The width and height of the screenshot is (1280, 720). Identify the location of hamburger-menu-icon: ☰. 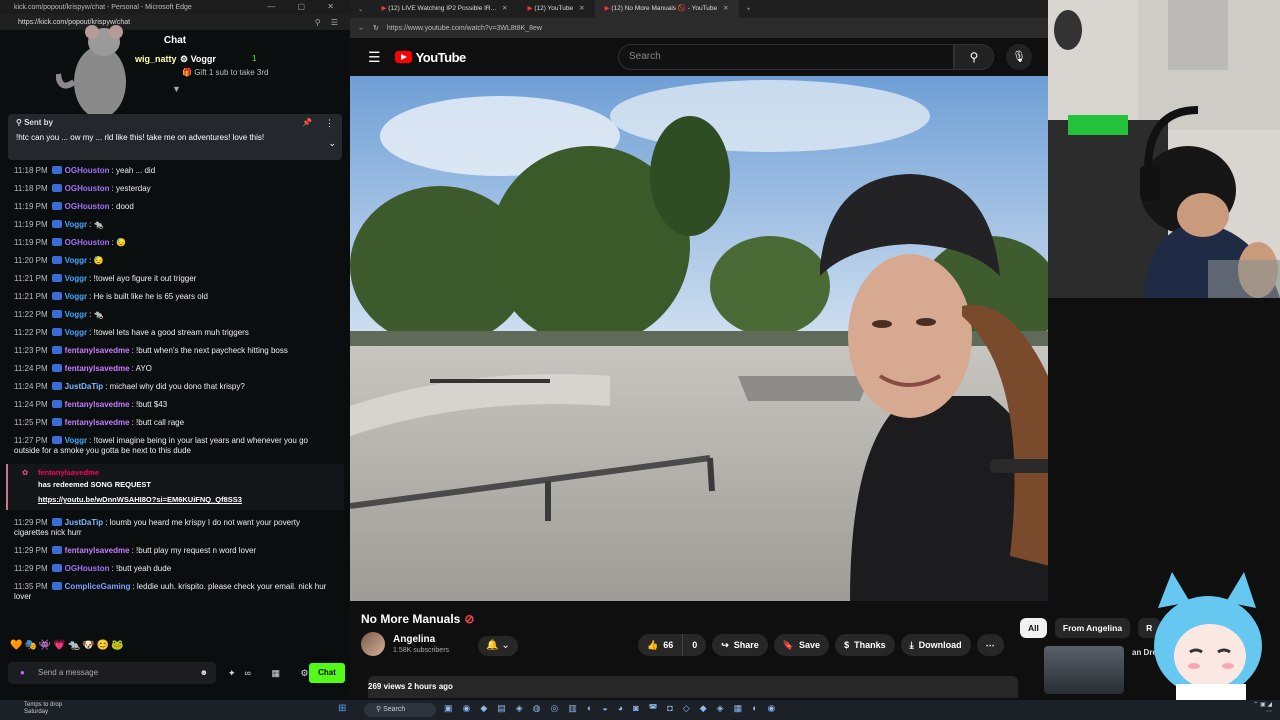
(374, 57).